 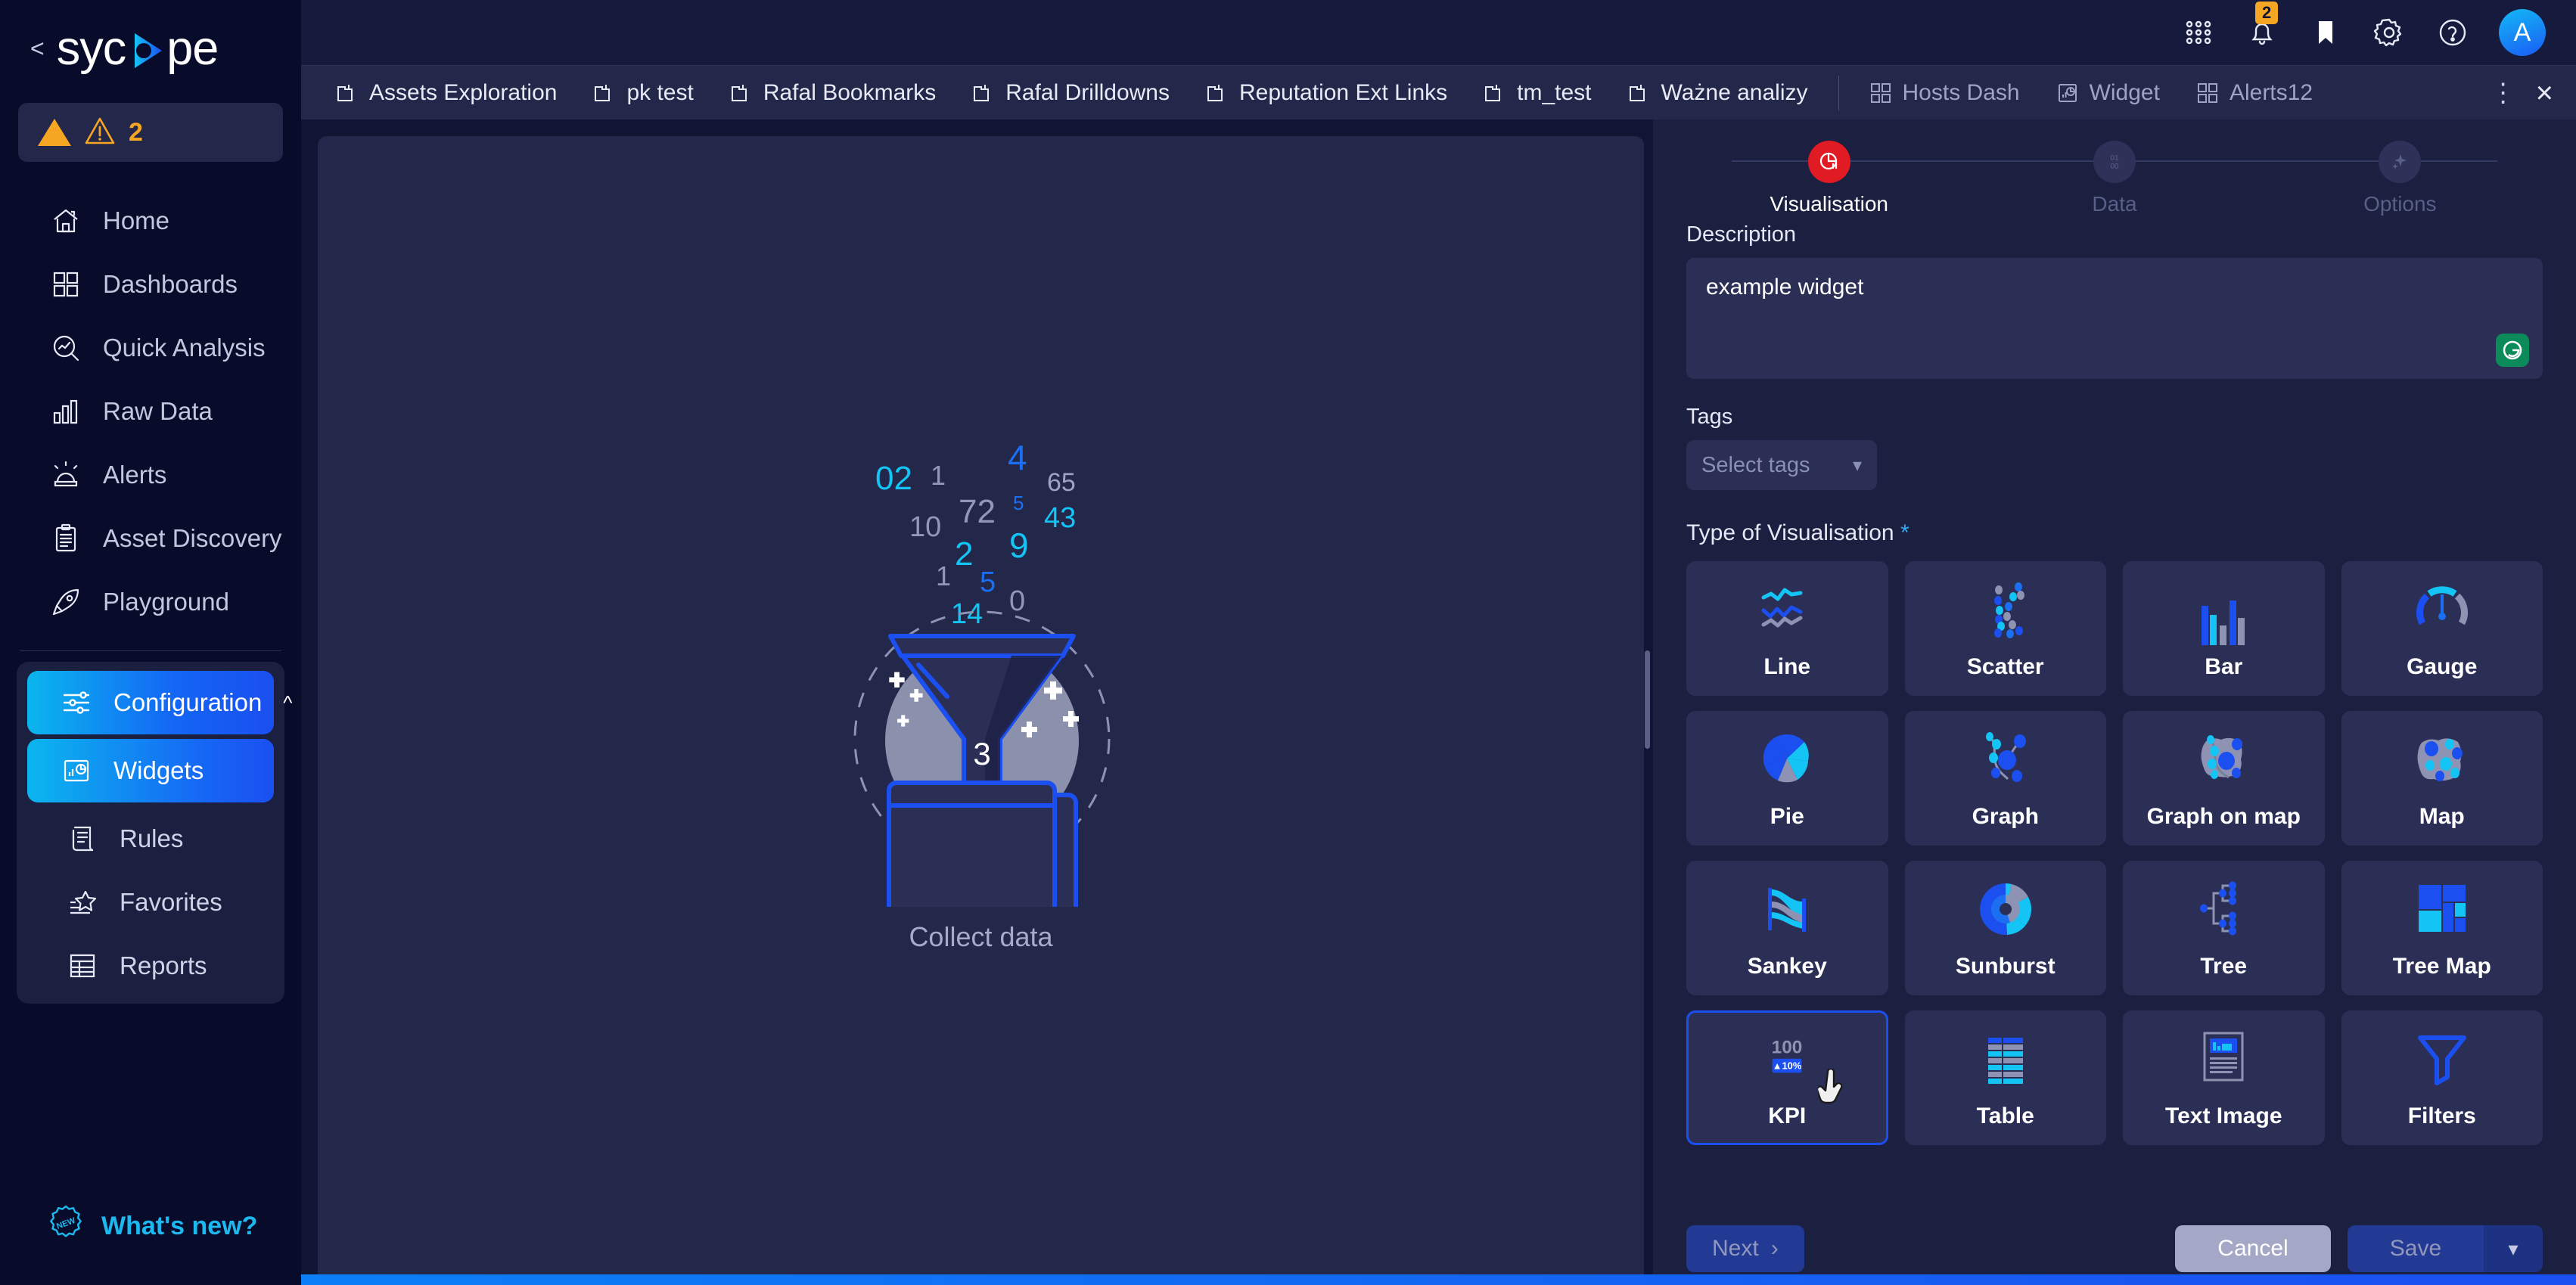 I want to click on panel-scrollbar, so click(x=1647, y=699).